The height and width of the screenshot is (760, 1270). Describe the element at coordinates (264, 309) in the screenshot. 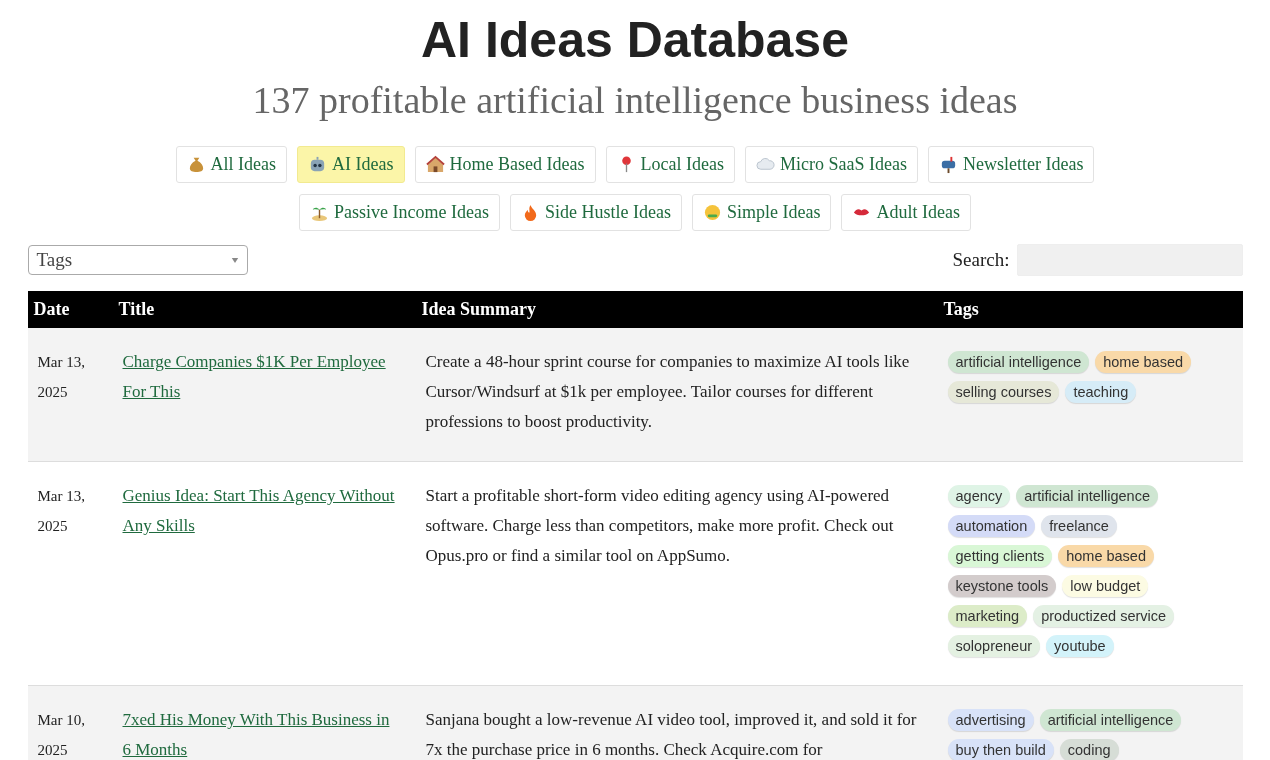

I see `column-header: Title` at that location.